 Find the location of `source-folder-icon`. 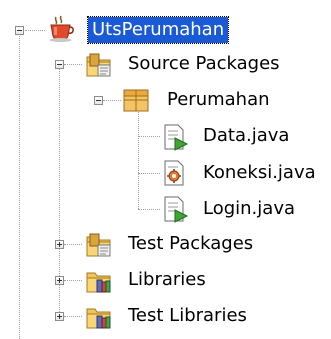

source-folder-icon is located at coordinates (98, 65).